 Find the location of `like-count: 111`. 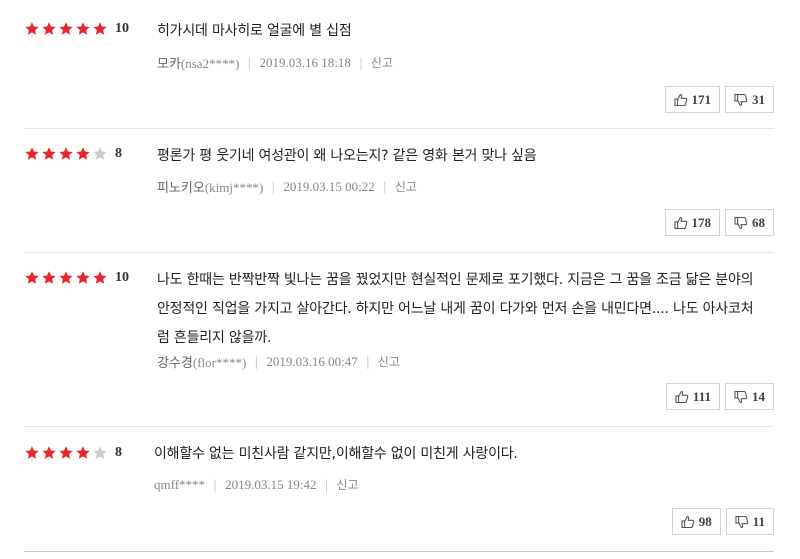

like-count: 111 is located at coordinates (701, 396).